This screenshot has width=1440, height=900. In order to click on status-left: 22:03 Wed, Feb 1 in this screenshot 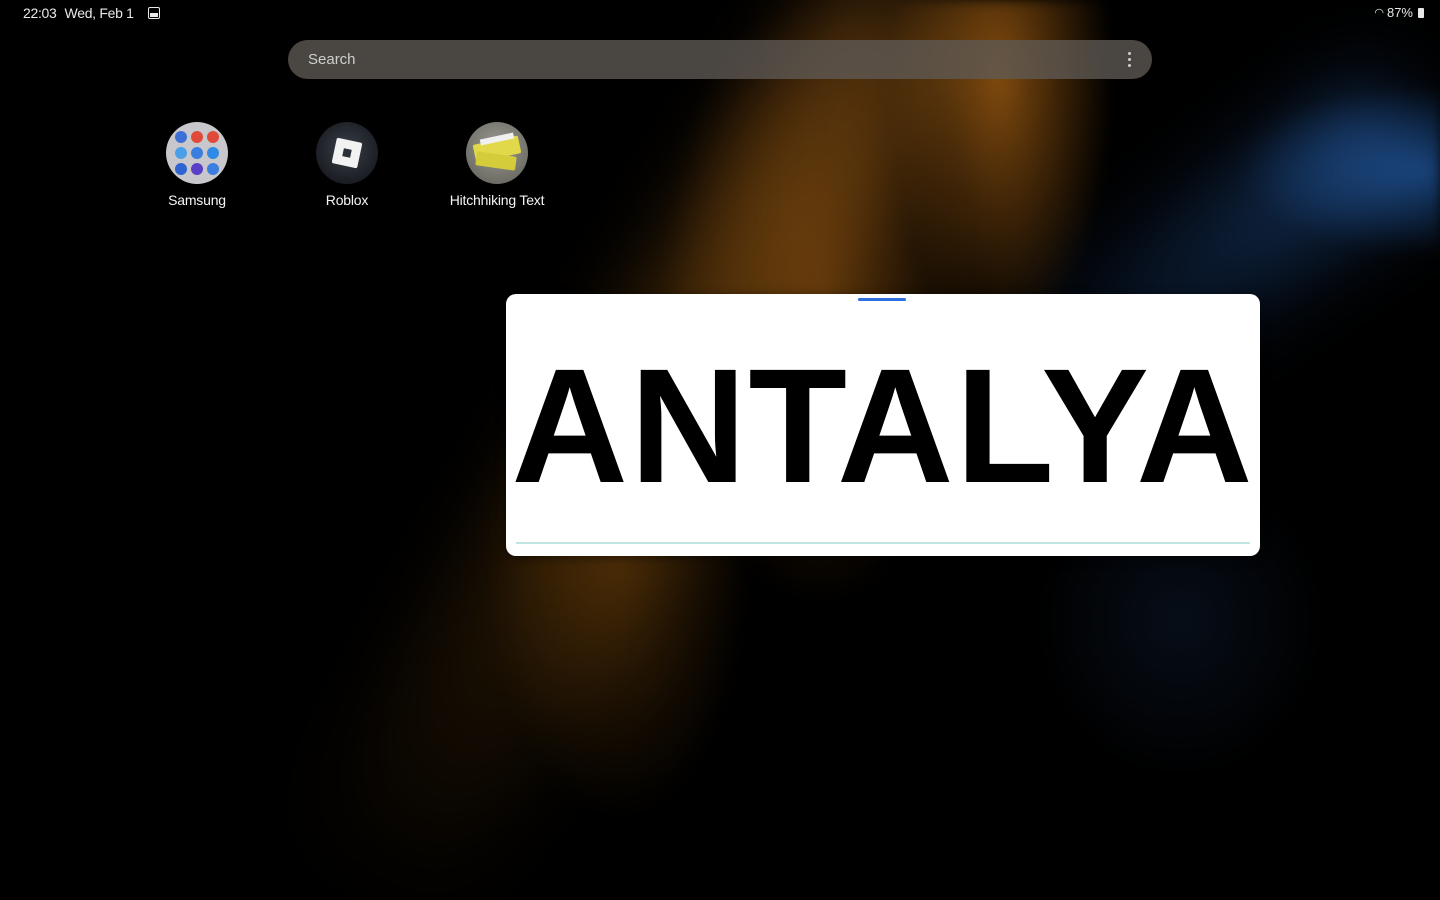, I will do `click(91, 13)`.